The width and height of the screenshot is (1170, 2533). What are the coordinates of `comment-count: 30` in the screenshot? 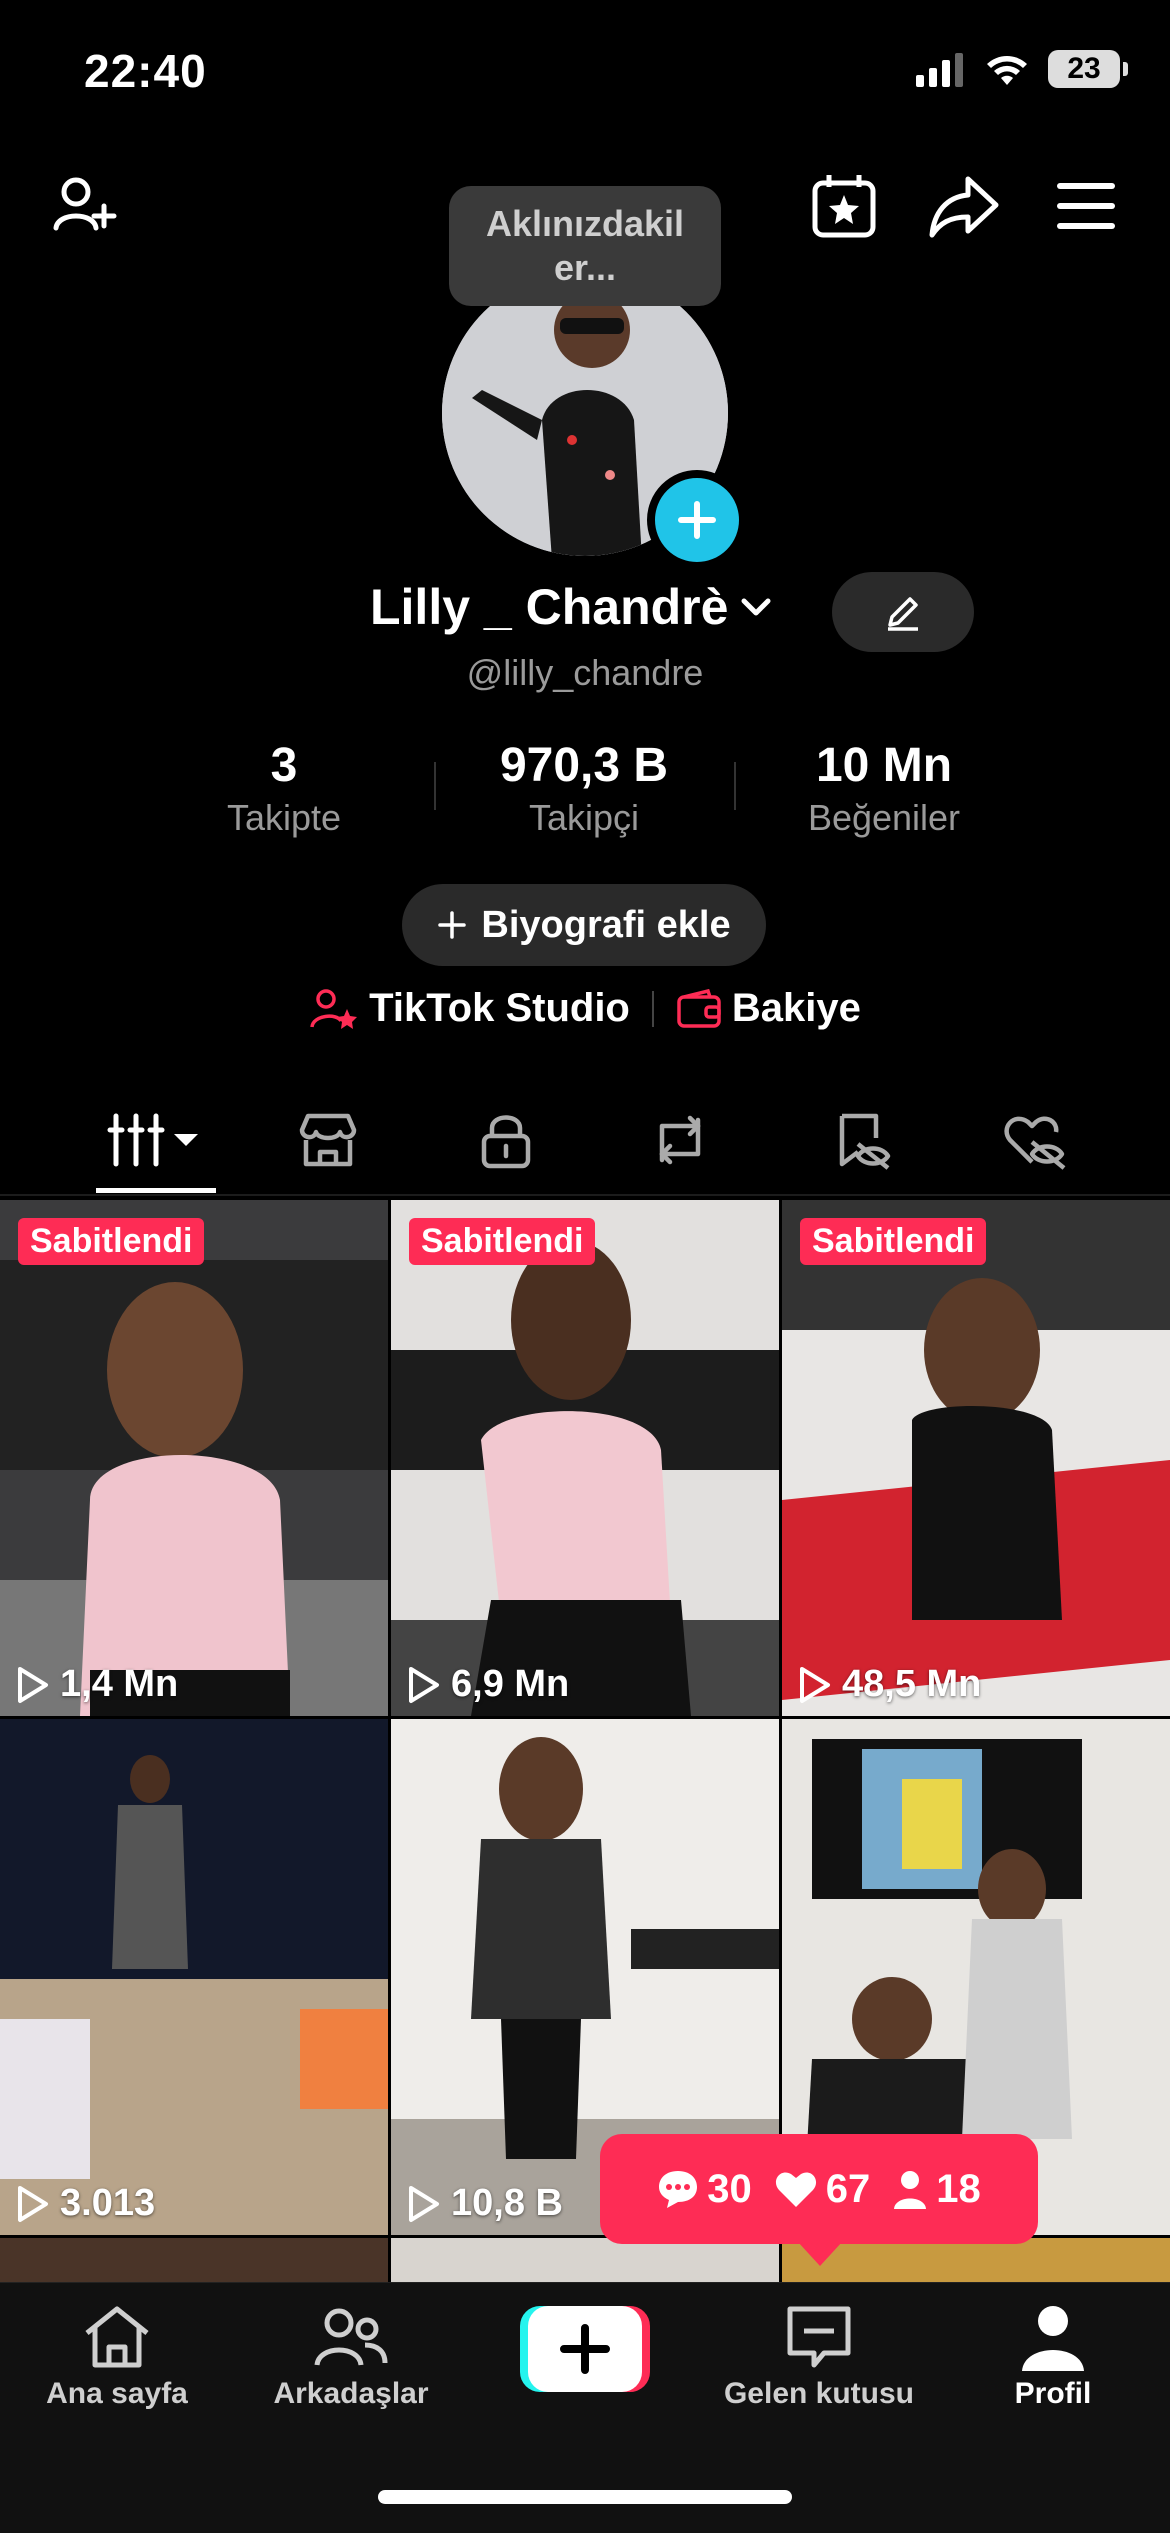 It's located at (704, 2189).